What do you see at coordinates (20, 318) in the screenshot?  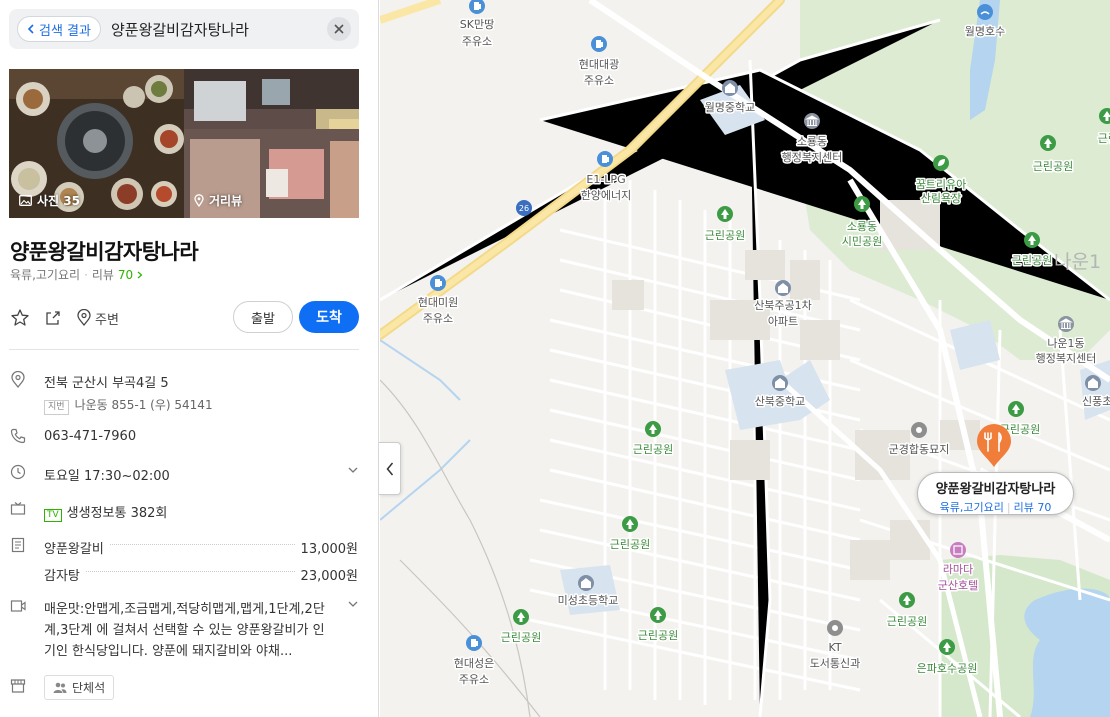 I see `save-button` at bounding box center [20, 318].